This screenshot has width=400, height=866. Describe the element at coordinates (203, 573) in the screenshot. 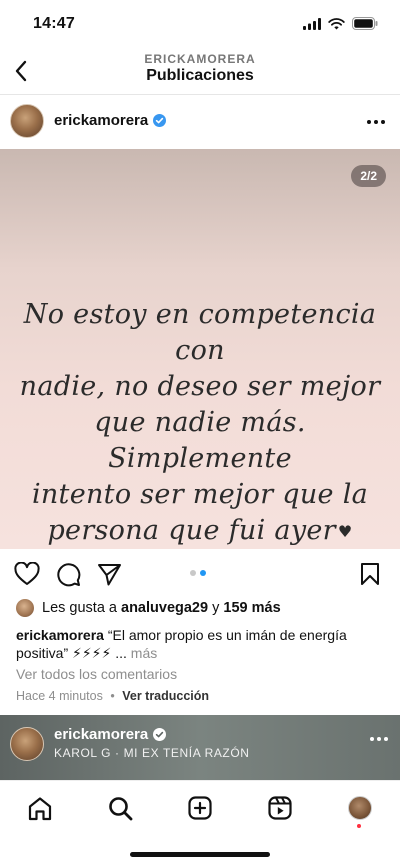

I see `carousel-dot-active` at that location.